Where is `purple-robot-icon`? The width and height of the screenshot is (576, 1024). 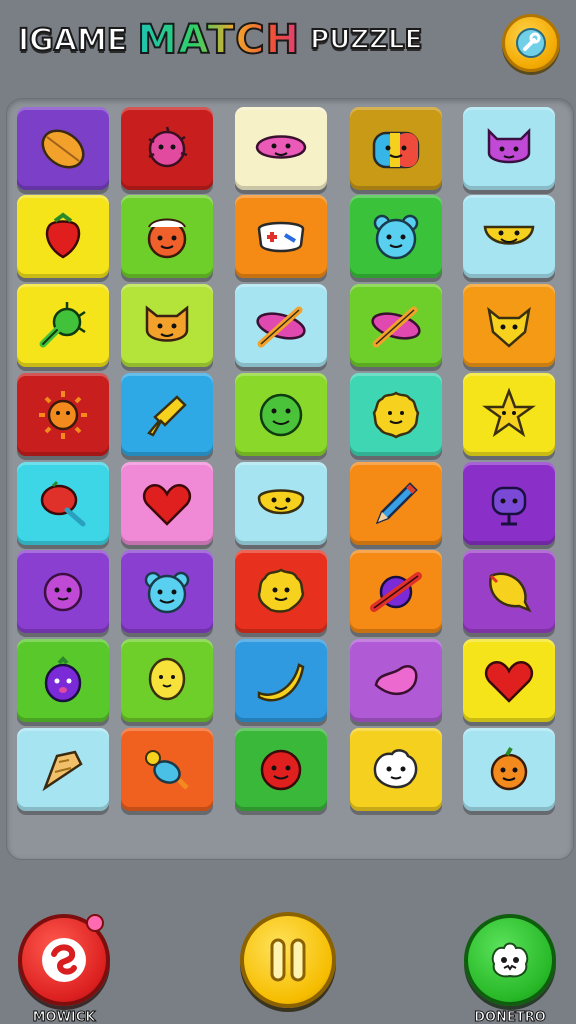 purple-robot-icon is located at coordinates (509, 505).